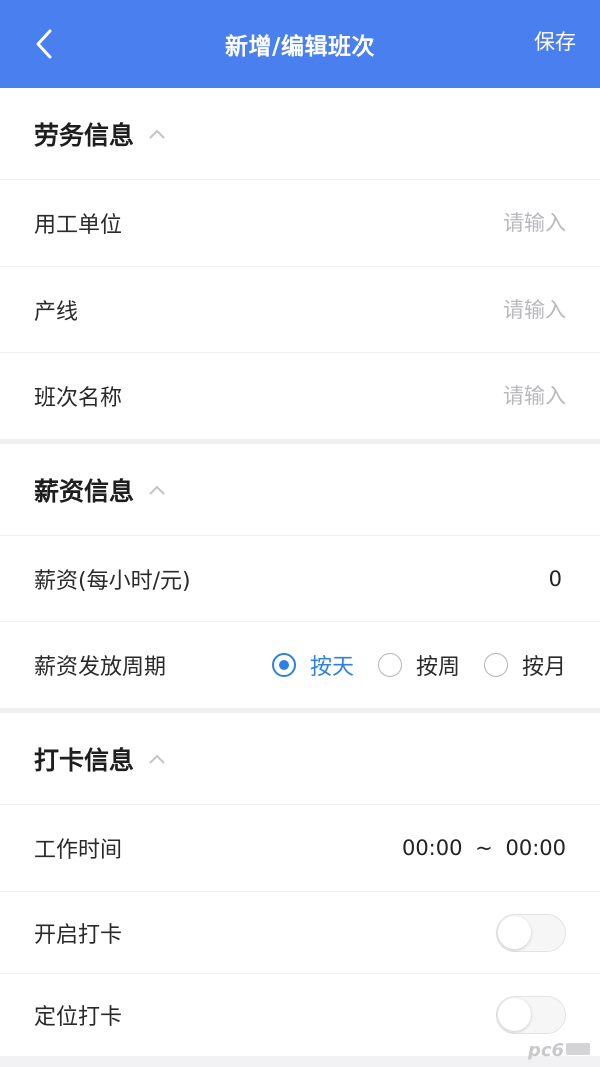 This screenshot has width=600, height=1067. Describe the element at coordinates (535, 848) in the screenshot. I see `work-time-end: 00:00` at that location.